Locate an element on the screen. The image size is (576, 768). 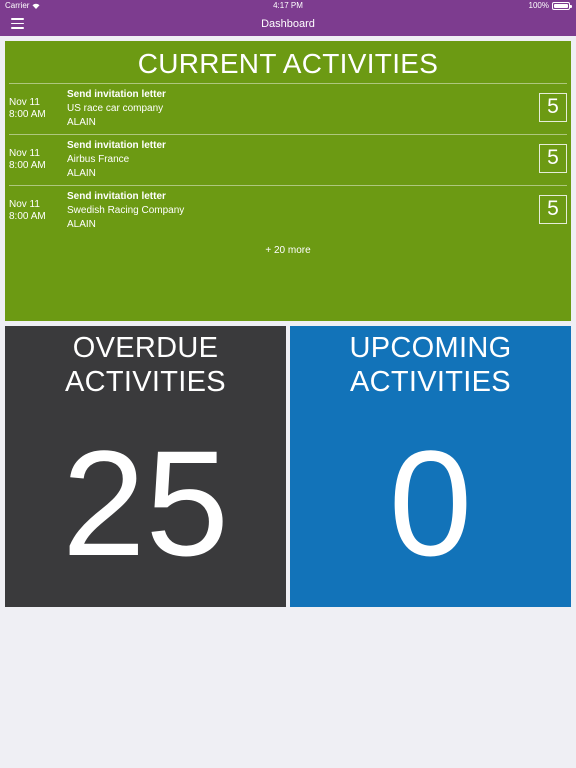
navigation-bar: Dashboard is located at coordinates (288, 24).